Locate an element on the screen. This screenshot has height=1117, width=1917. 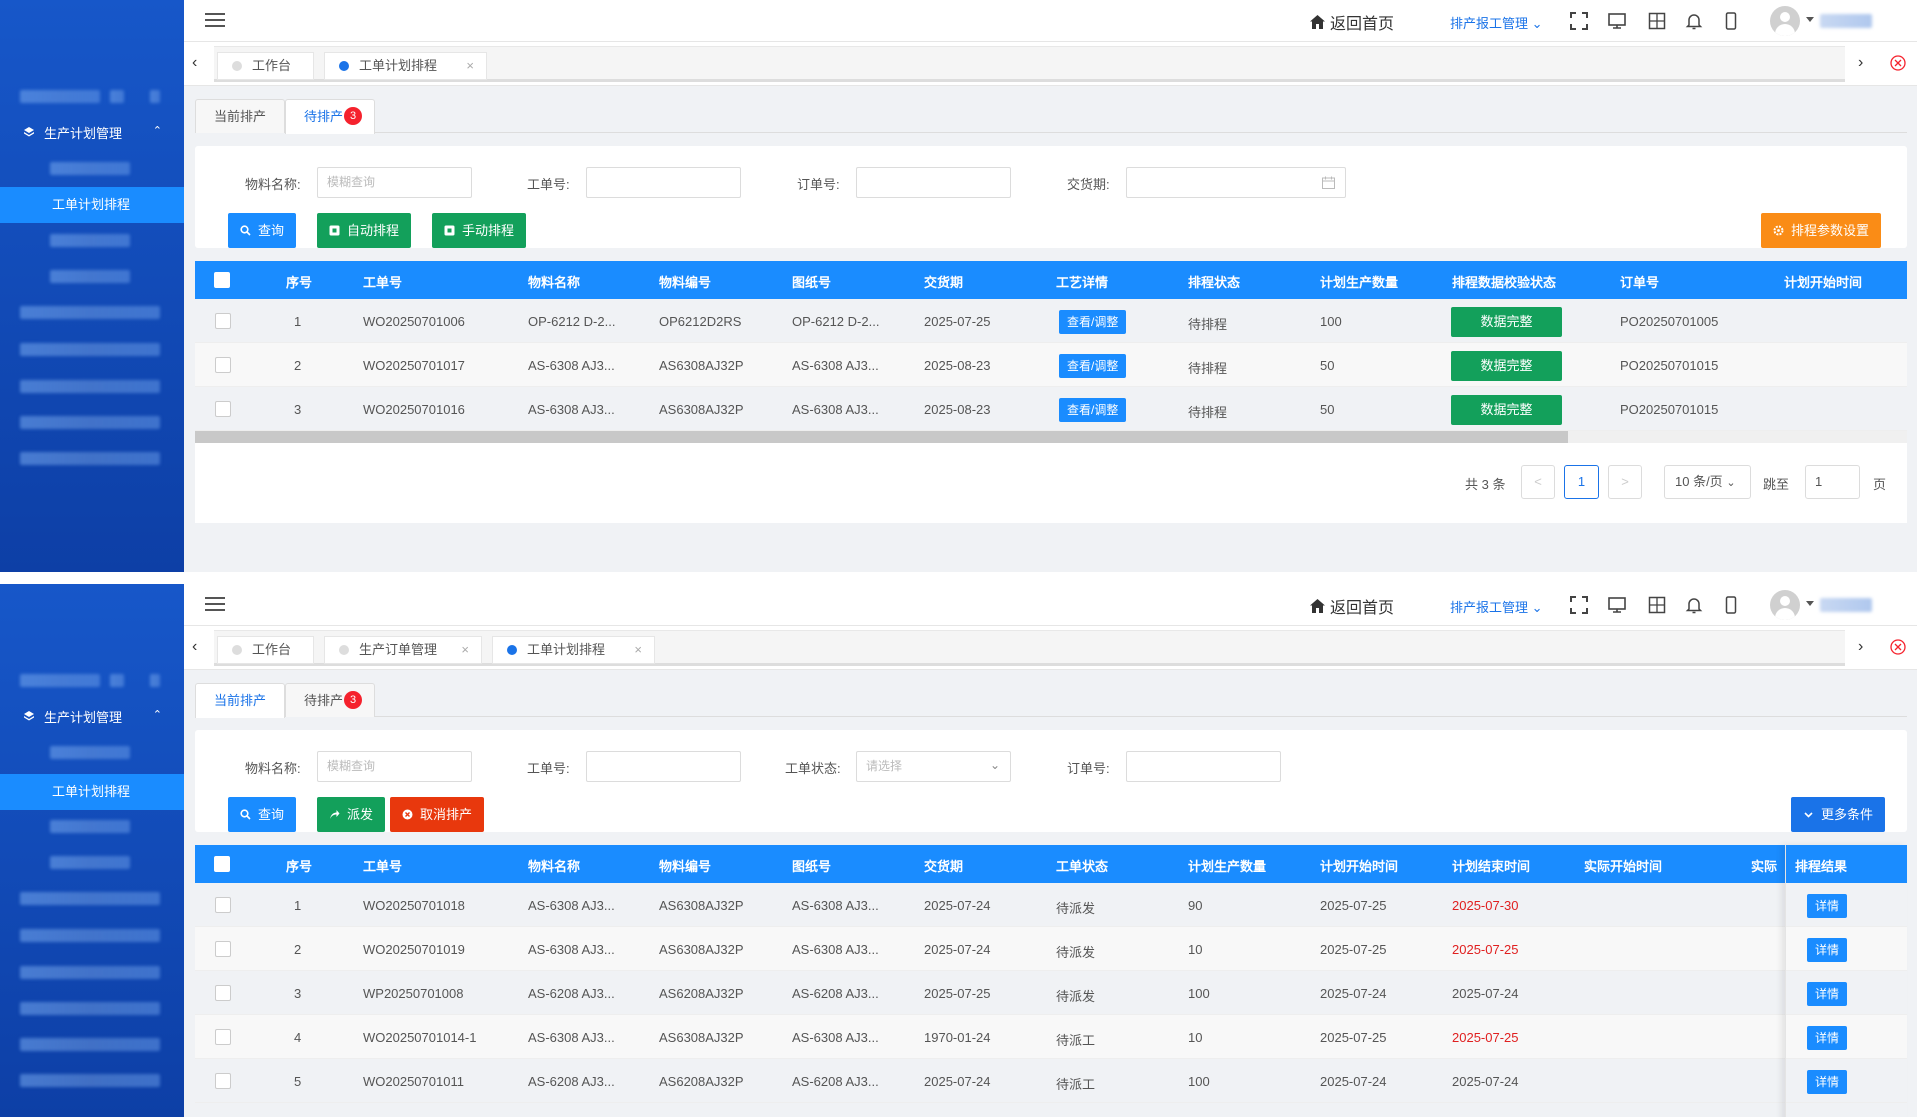
work-order-status-select: 请选择 ⌄ is located at coordinates (933, 766).